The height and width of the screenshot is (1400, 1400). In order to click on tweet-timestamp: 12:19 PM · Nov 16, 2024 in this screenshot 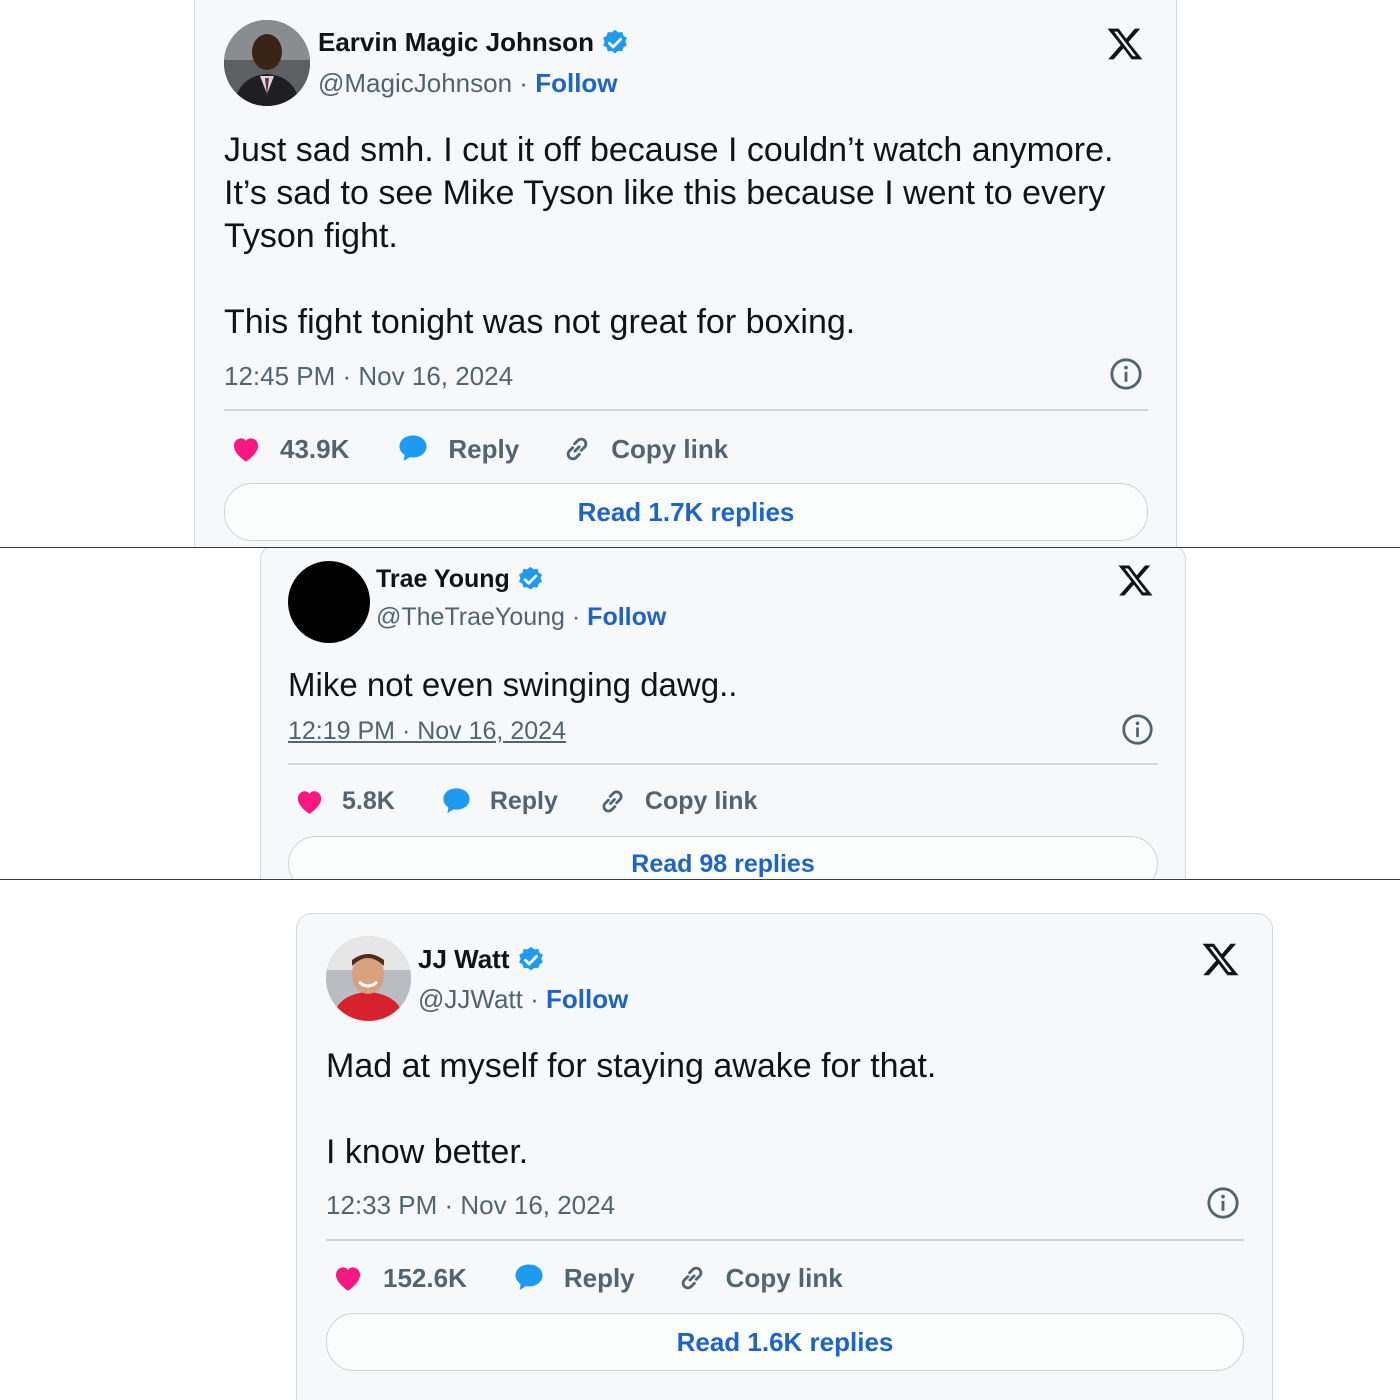, I will do `click(427, 731)`.